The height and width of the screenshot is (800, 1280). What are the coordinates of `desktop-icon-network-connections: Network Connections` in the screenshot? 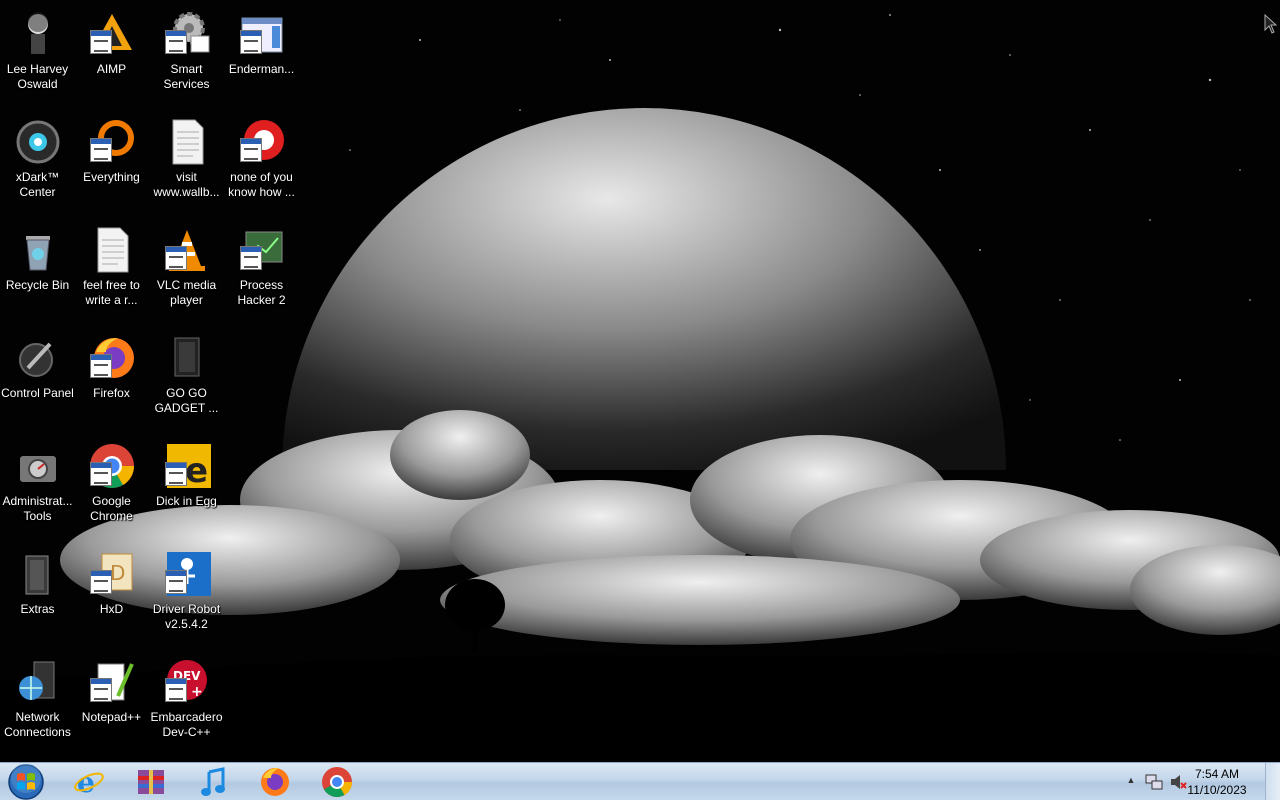 It's located at (37, 706).